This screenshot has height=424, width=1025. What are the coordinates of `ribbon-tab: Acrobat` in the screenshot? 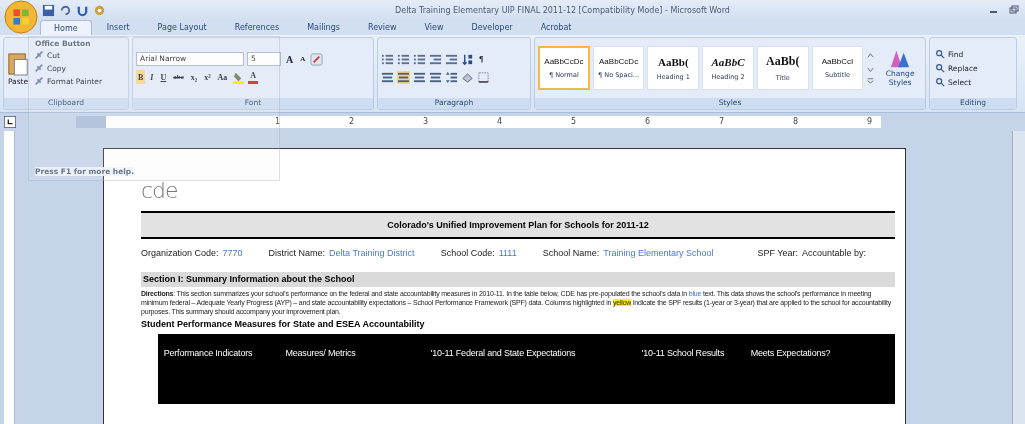 It's located at (556, 27).